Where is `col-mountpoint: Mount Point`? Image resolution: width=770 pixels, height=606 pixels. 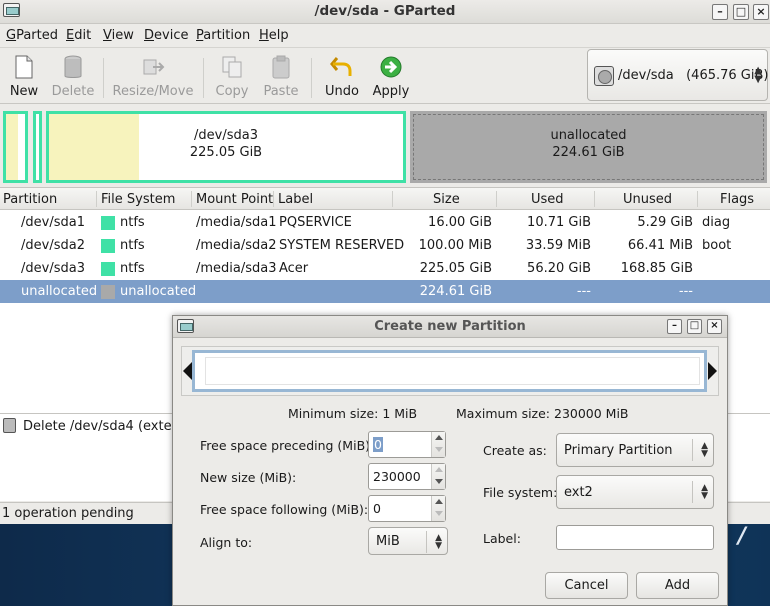 col-mountpoint: Mount Point is located at coordinates (234, 199).